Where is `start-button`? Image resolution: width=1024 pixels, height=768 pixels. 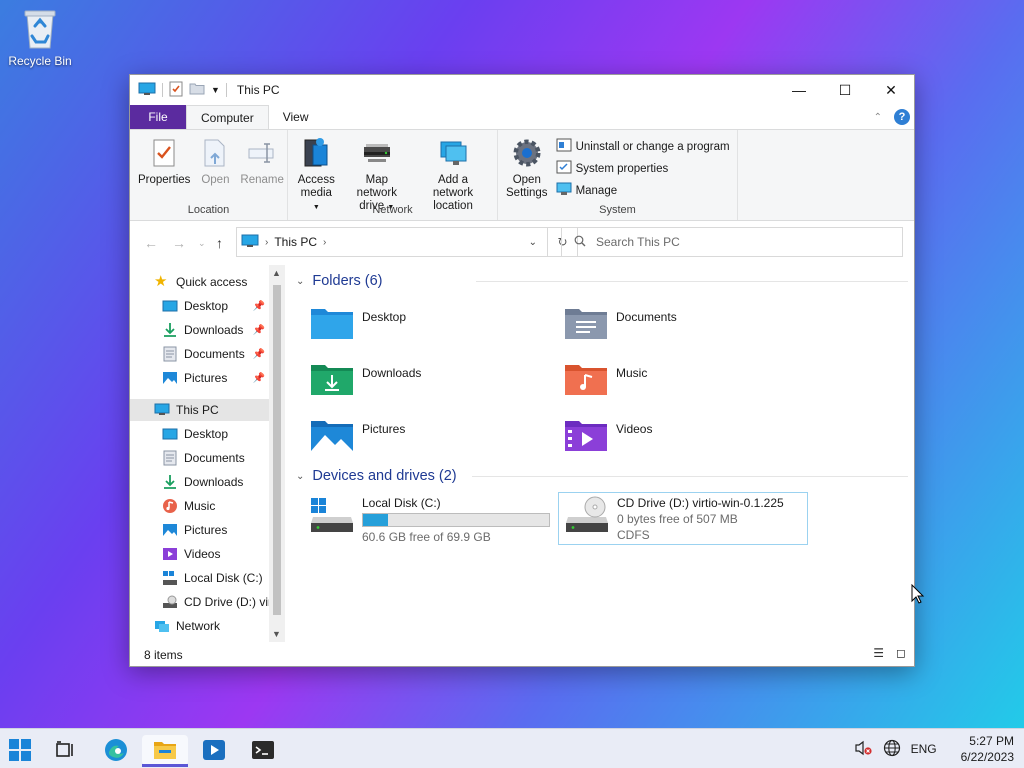
start-button is located at coordinates (20, 750).